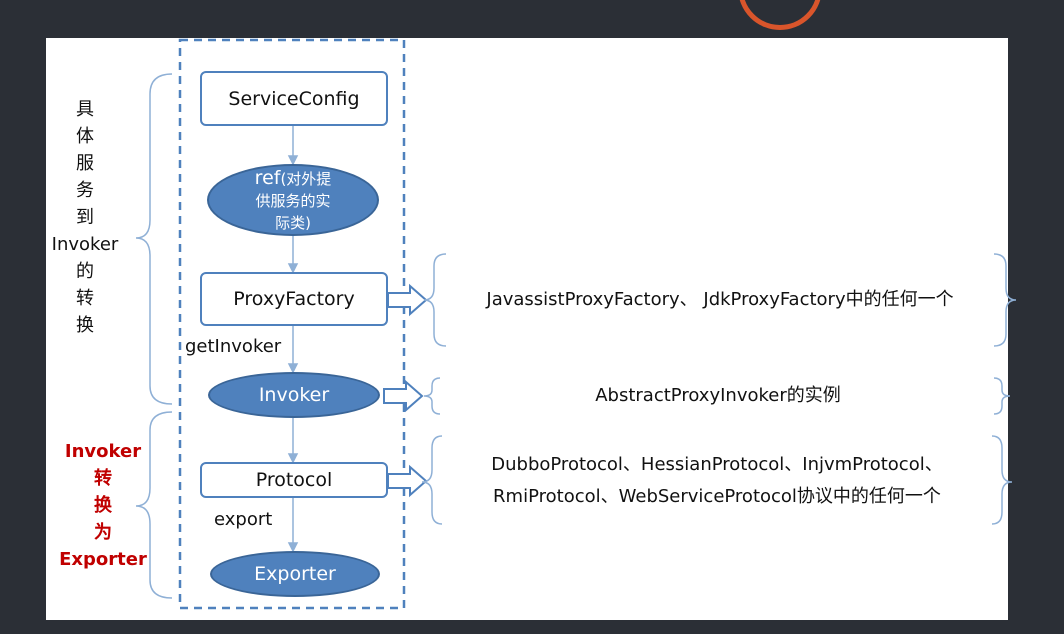 This screenshot has height=634, width=1064. I want to click on left-label-top-char: 服, so click(85, 163).